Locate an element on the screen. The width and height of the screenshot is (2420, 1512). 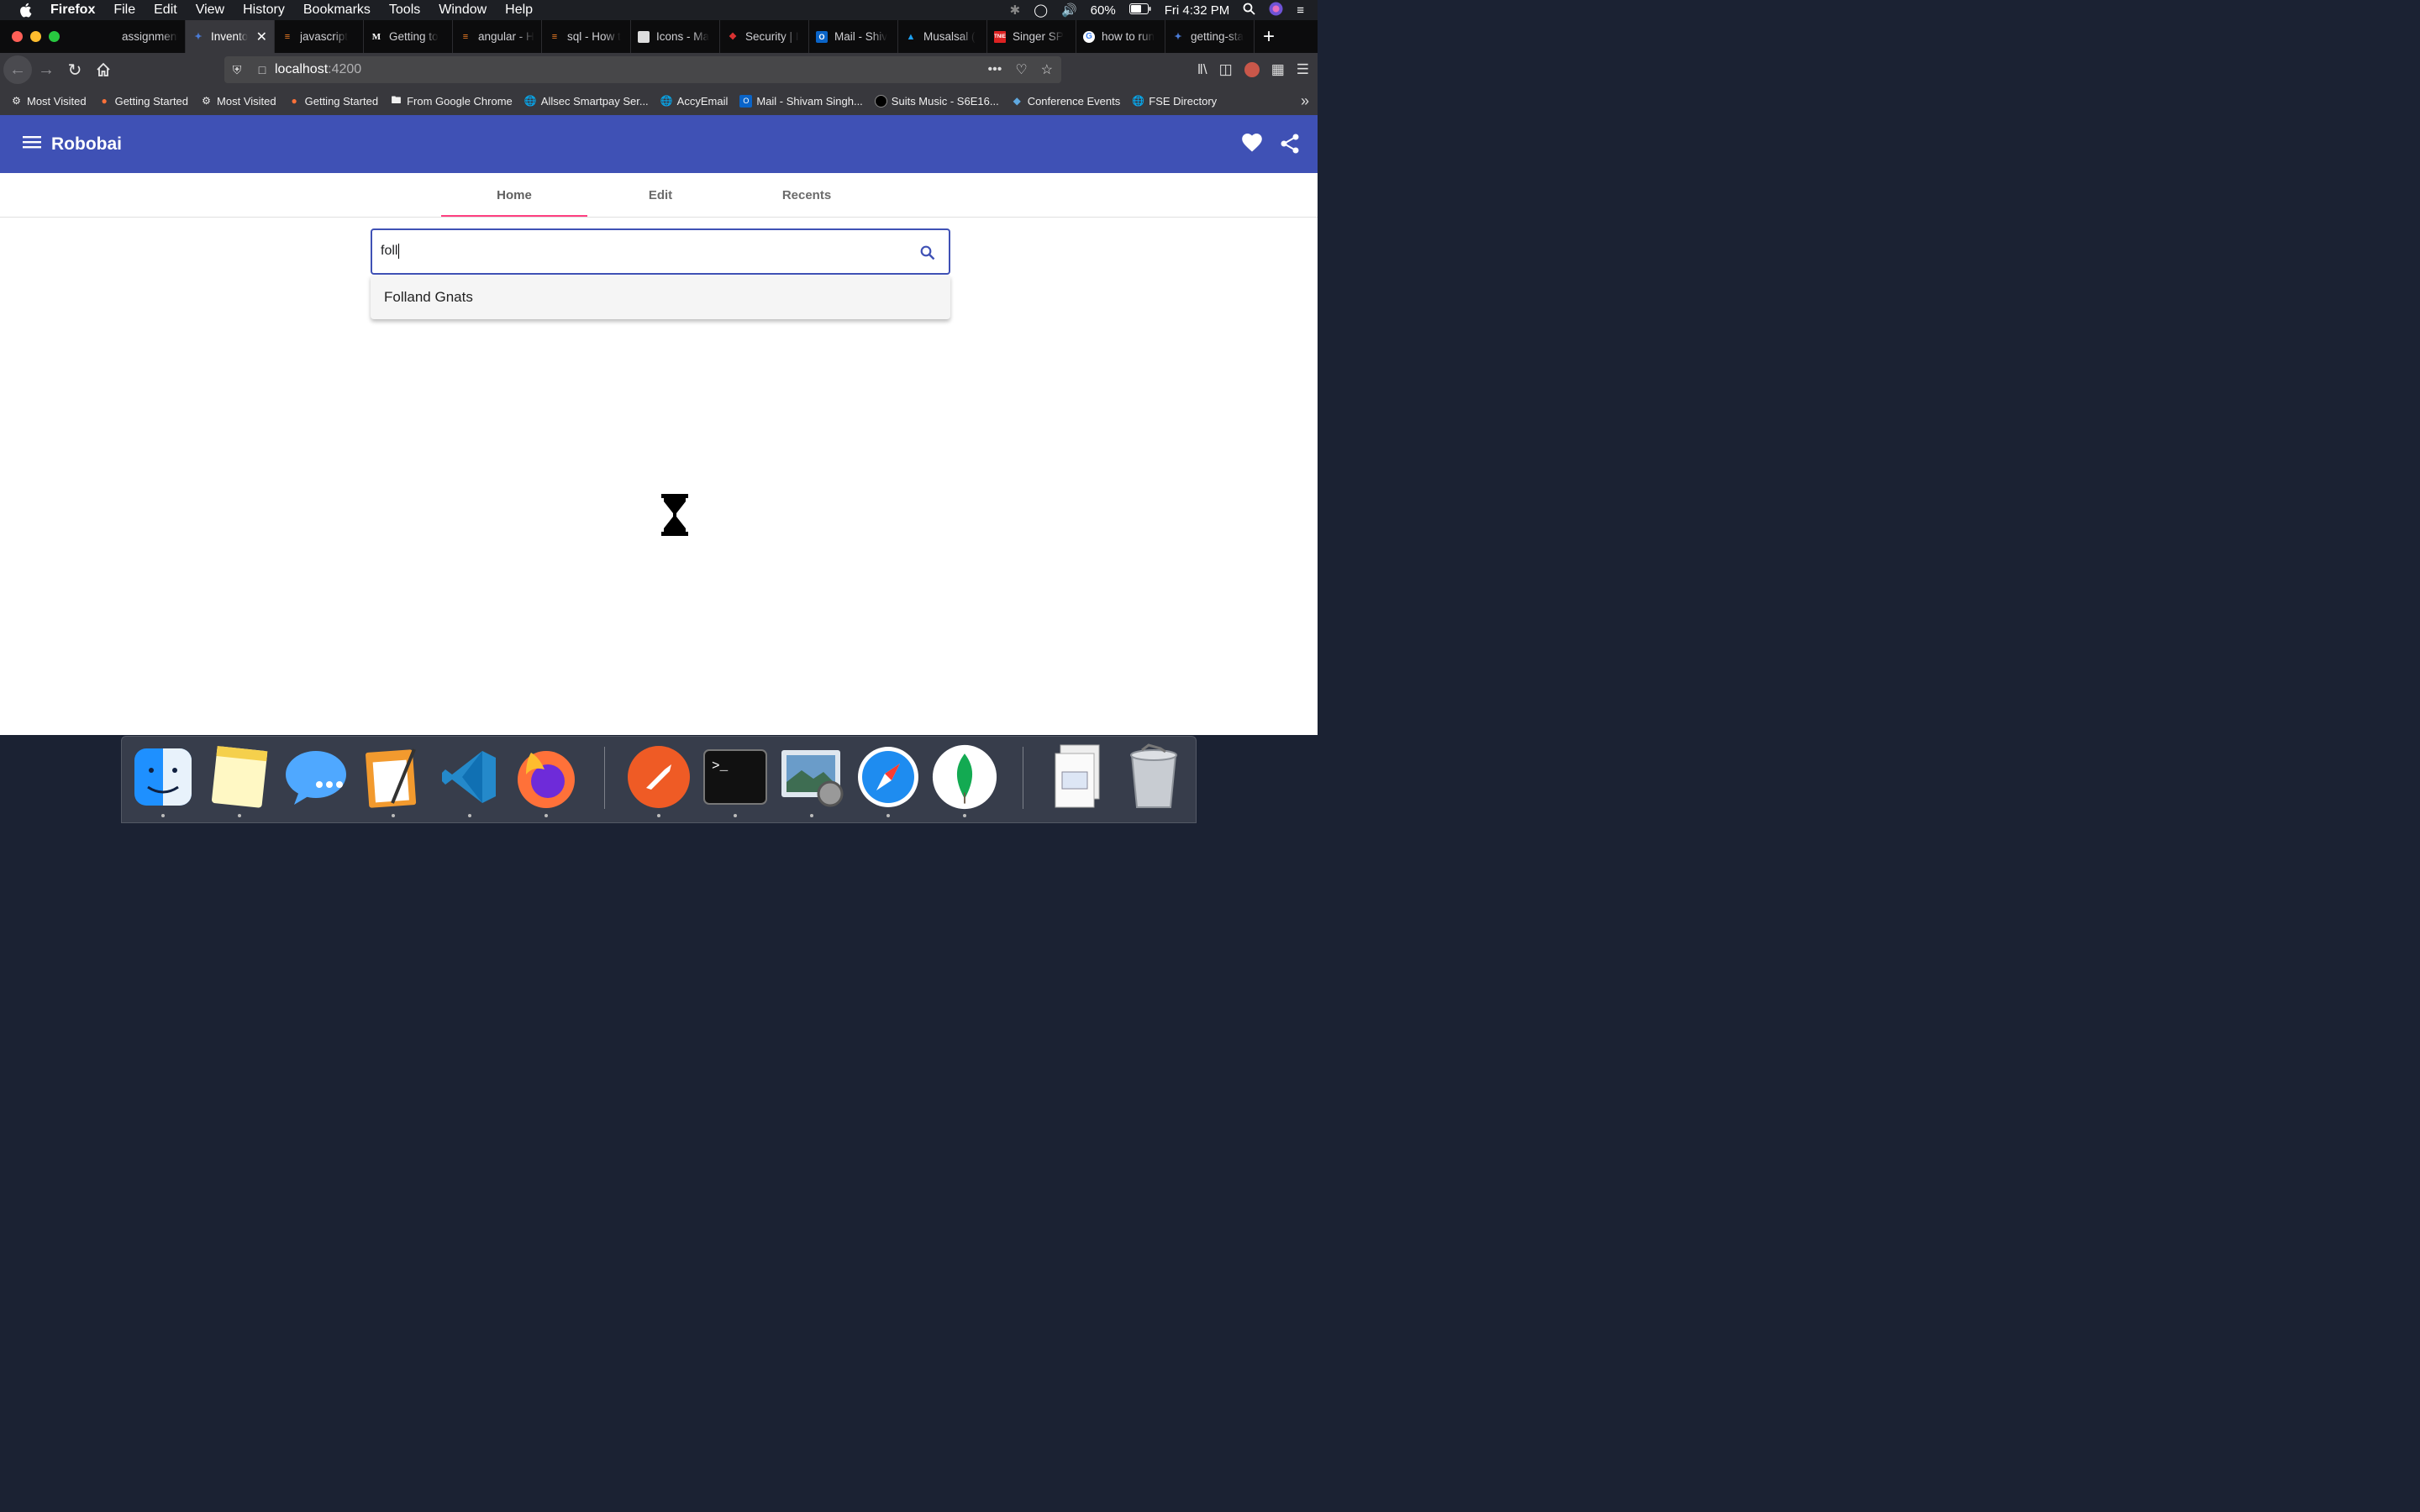
notes-icon is located at coordinates (240, 780).